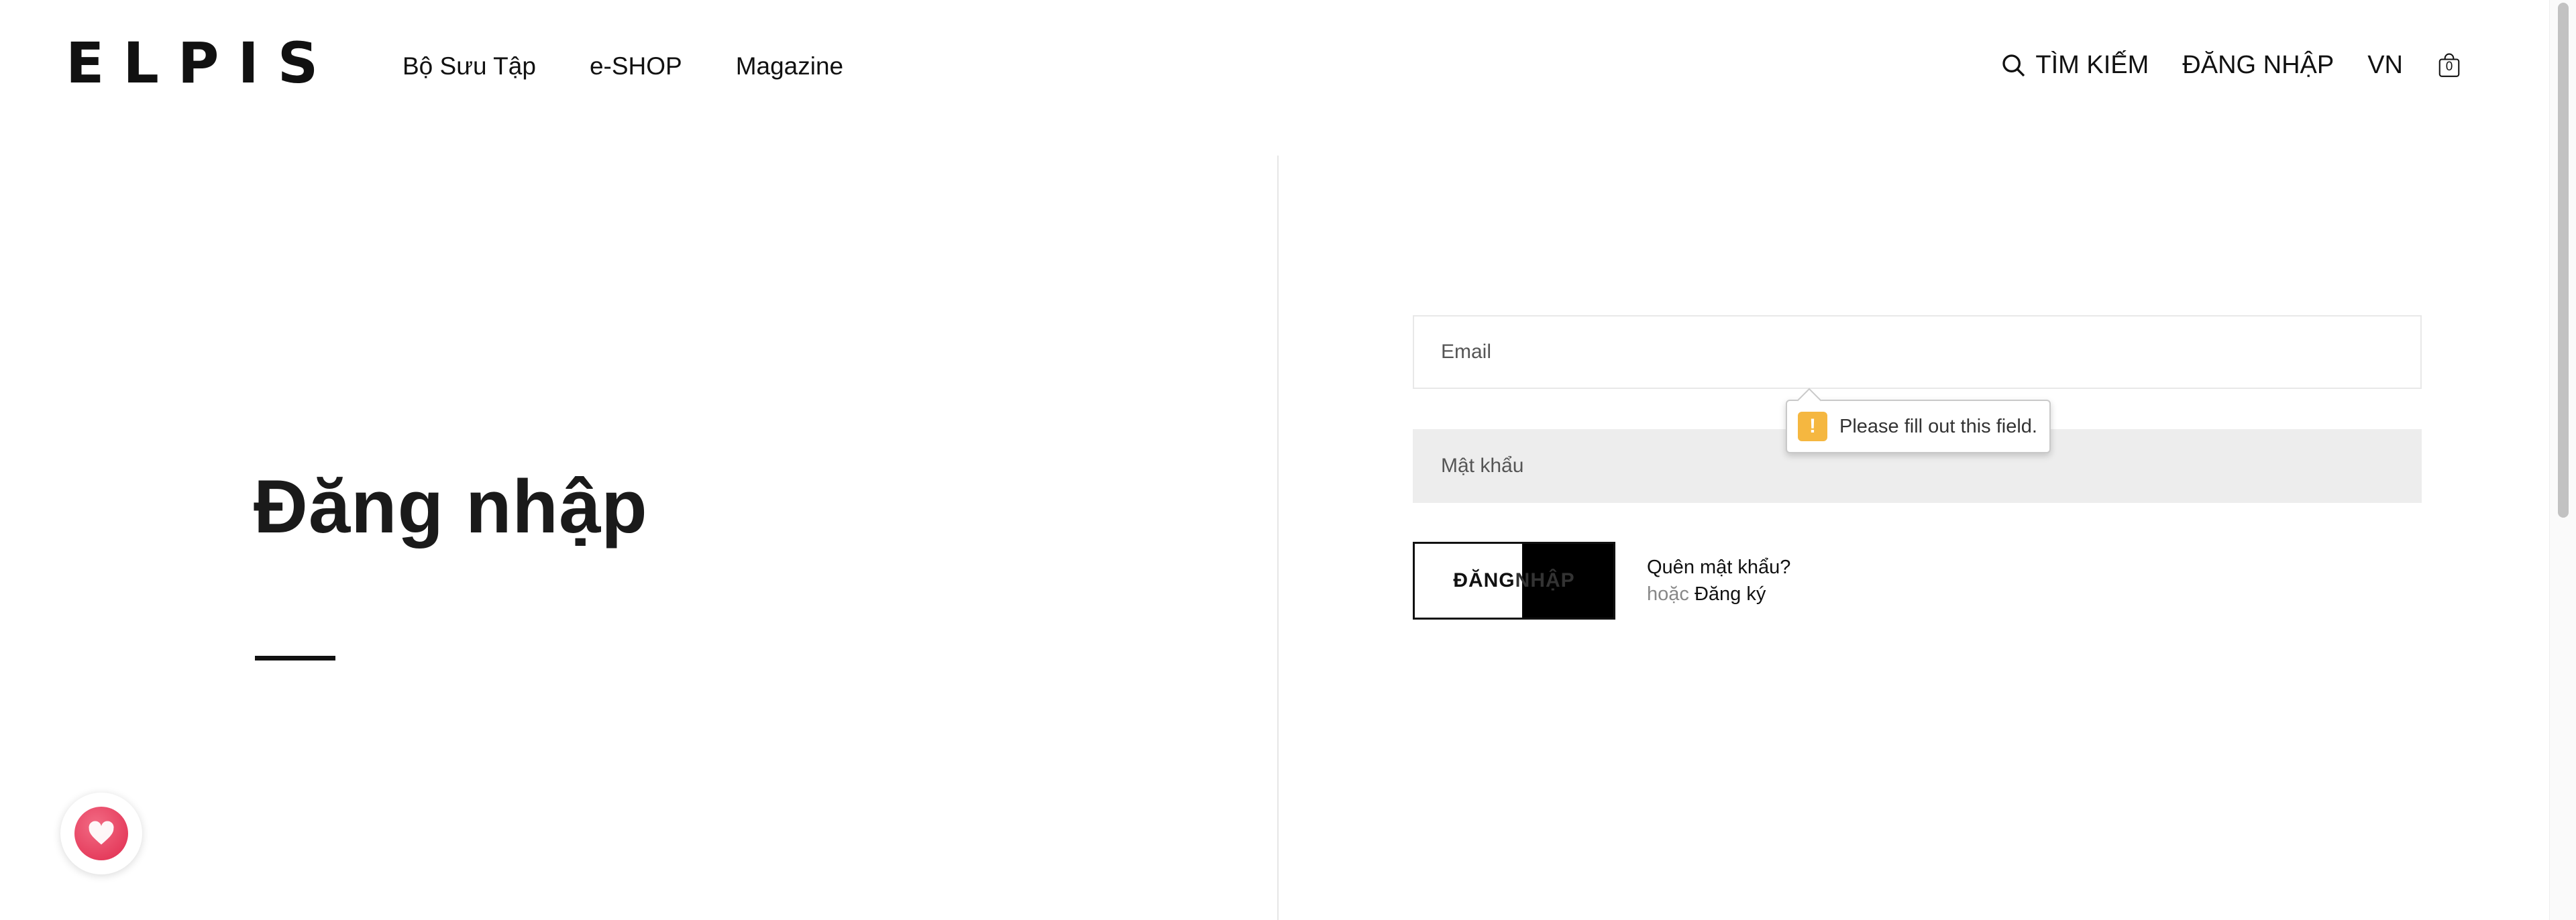 The image size is (2576, 920). Describe the element at coordinates (451, 507) in the screenshot. I see `page-title: Đăng nhập` at that location.